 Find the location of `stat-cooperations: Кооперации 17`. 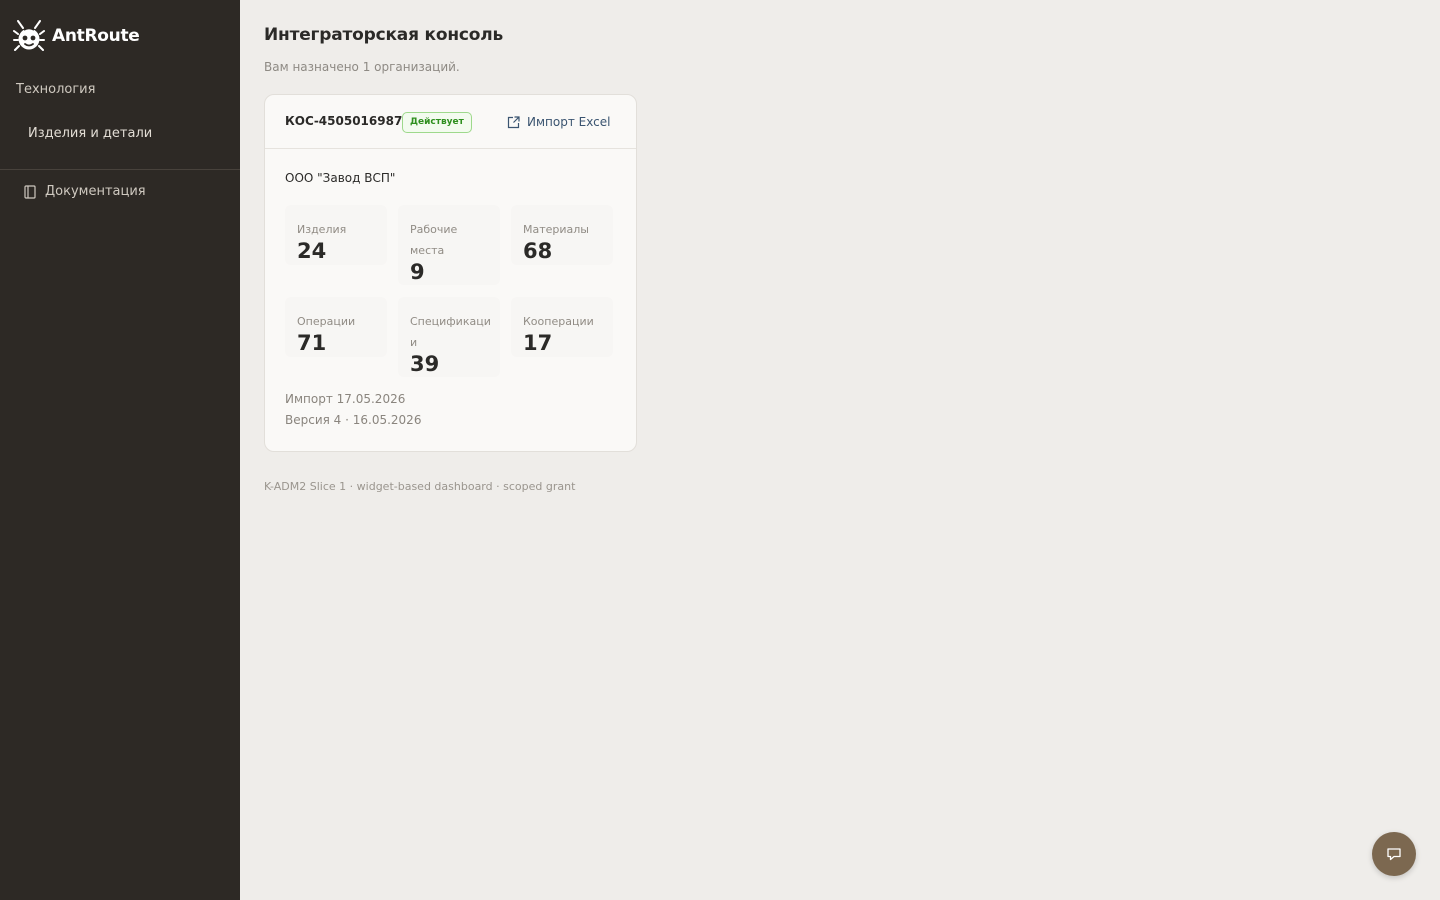

stat-cooperations: Кооперации 17 is located at coordinates (562, 327).